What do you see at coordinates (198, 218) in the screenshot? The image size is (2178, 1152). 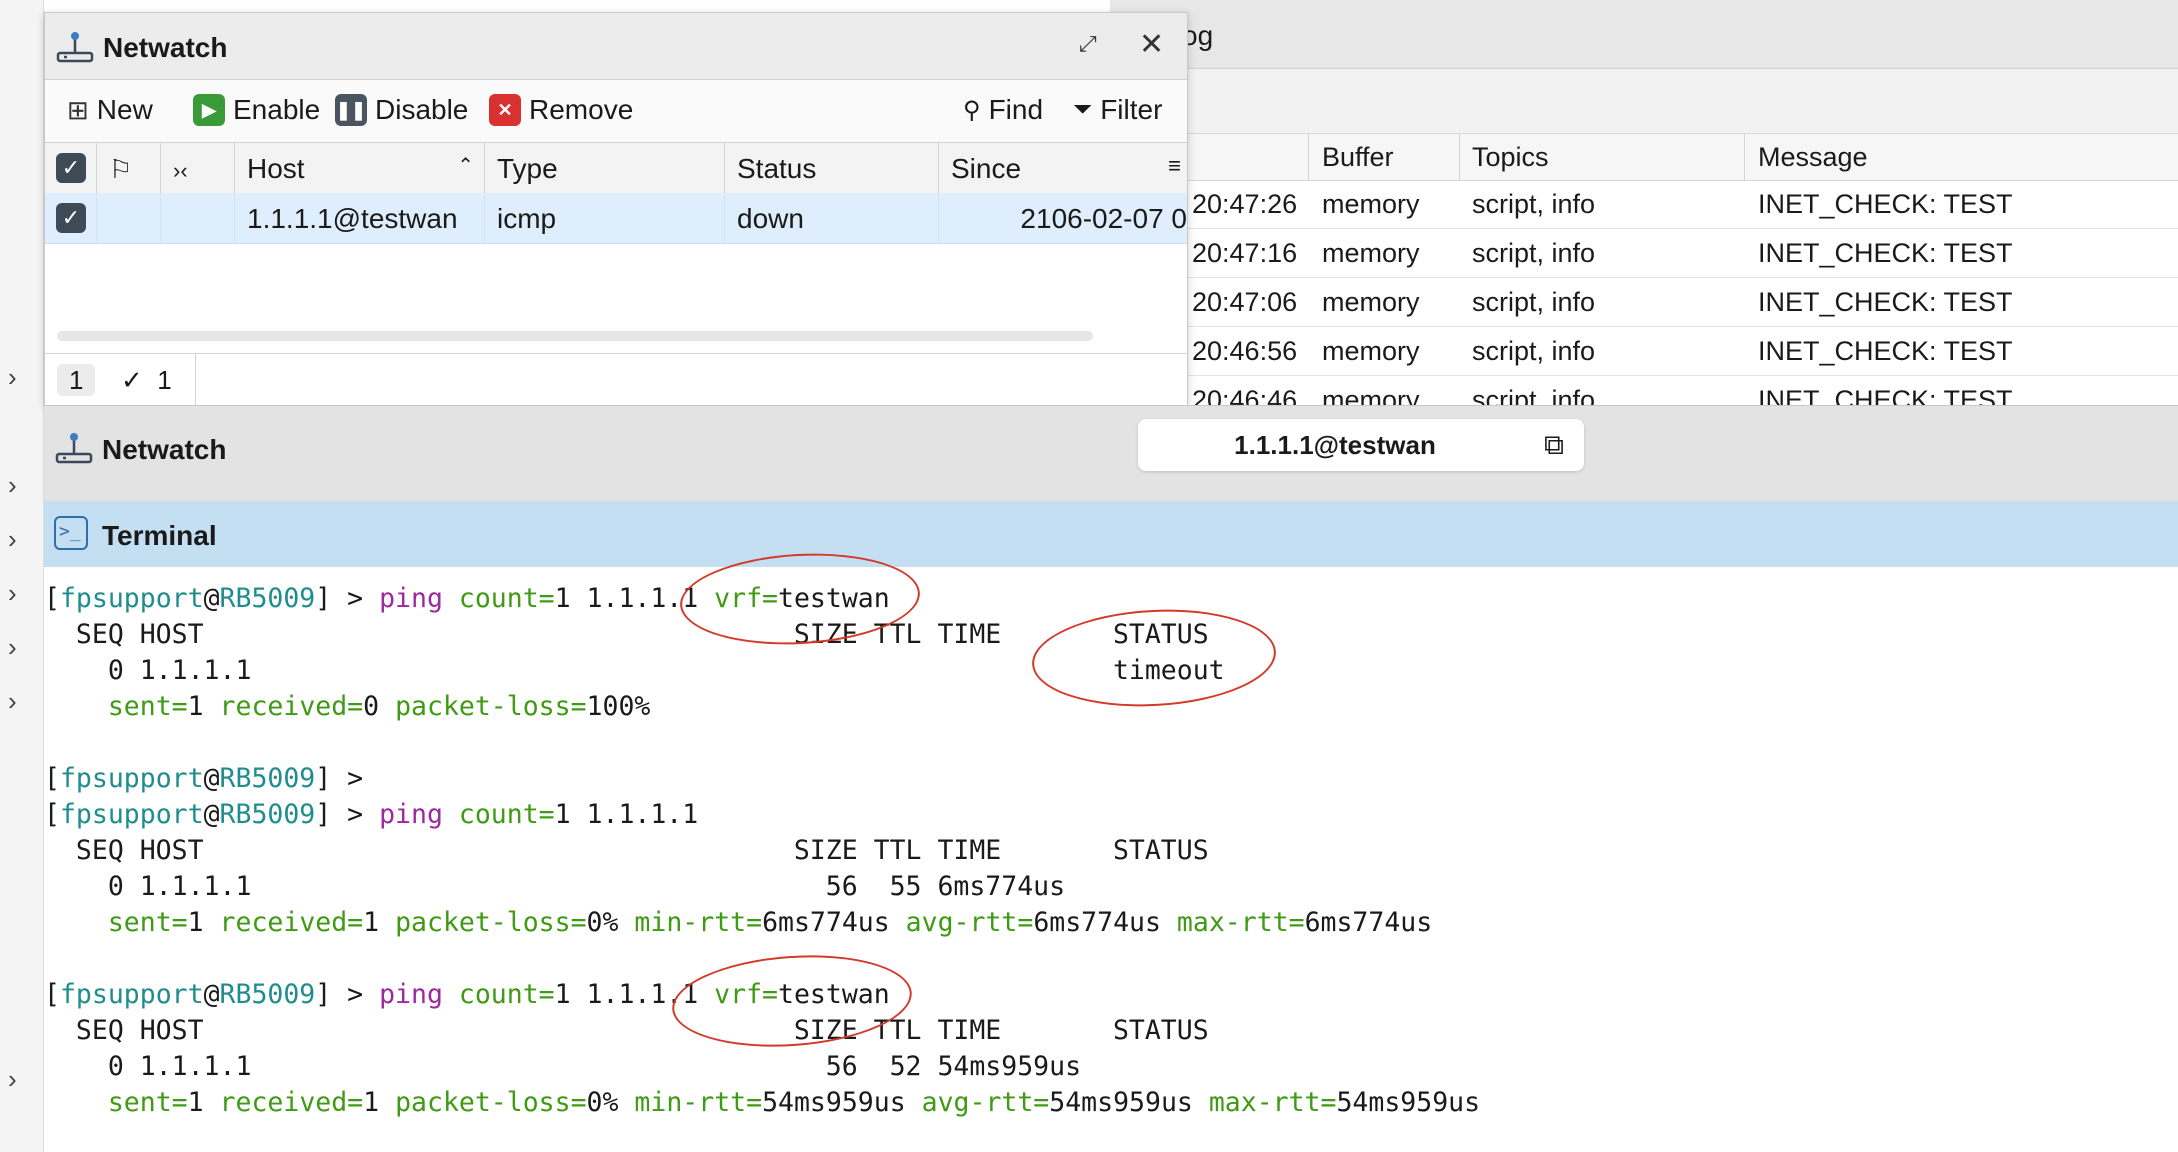 I see `row-comment-cell` at bounding box center [198, 218].